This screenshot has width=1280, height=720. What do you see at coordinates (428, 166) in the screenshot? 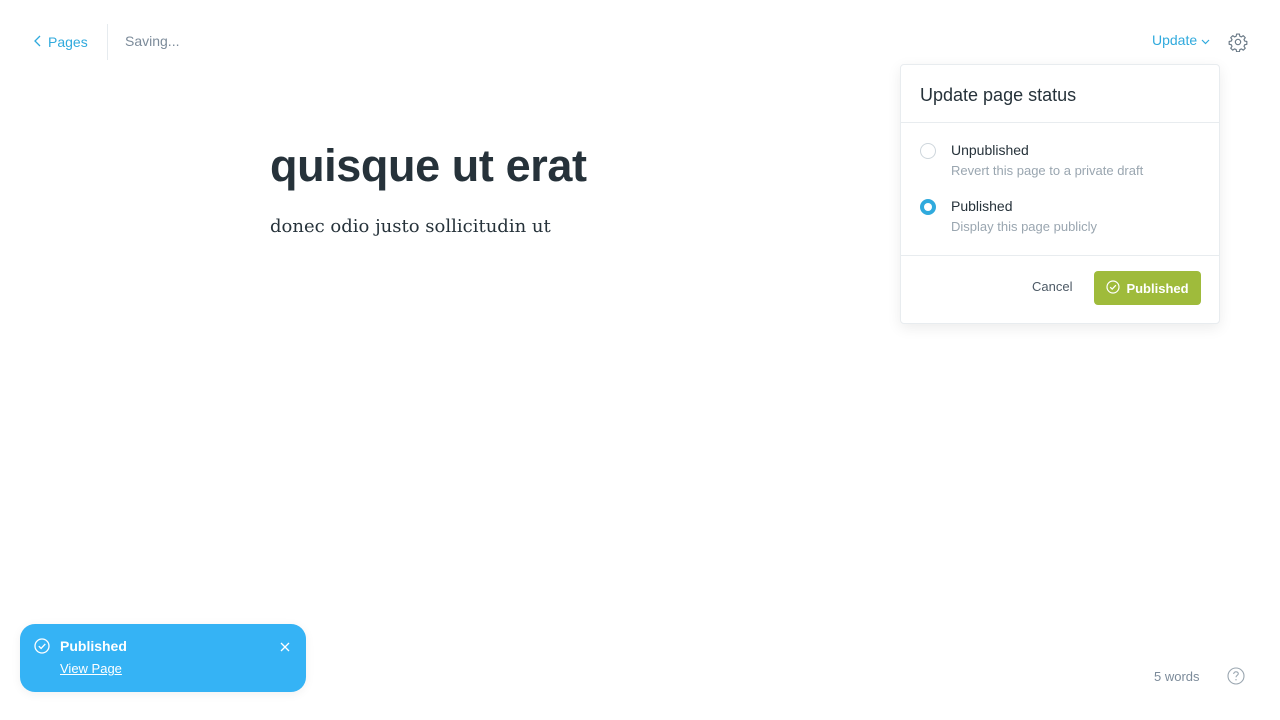
I see `post-title: quisque ut erat` at bounding box center [428, 166].